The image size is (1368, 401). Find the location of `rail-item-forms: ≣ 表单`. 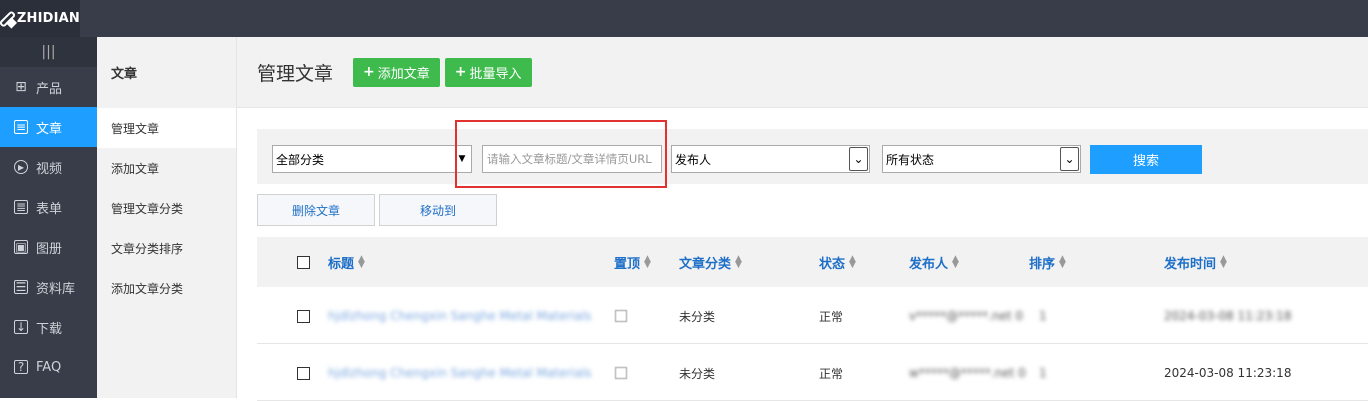

rail-item-forms: ≣ 表单 is located at coordinates (48, 207).